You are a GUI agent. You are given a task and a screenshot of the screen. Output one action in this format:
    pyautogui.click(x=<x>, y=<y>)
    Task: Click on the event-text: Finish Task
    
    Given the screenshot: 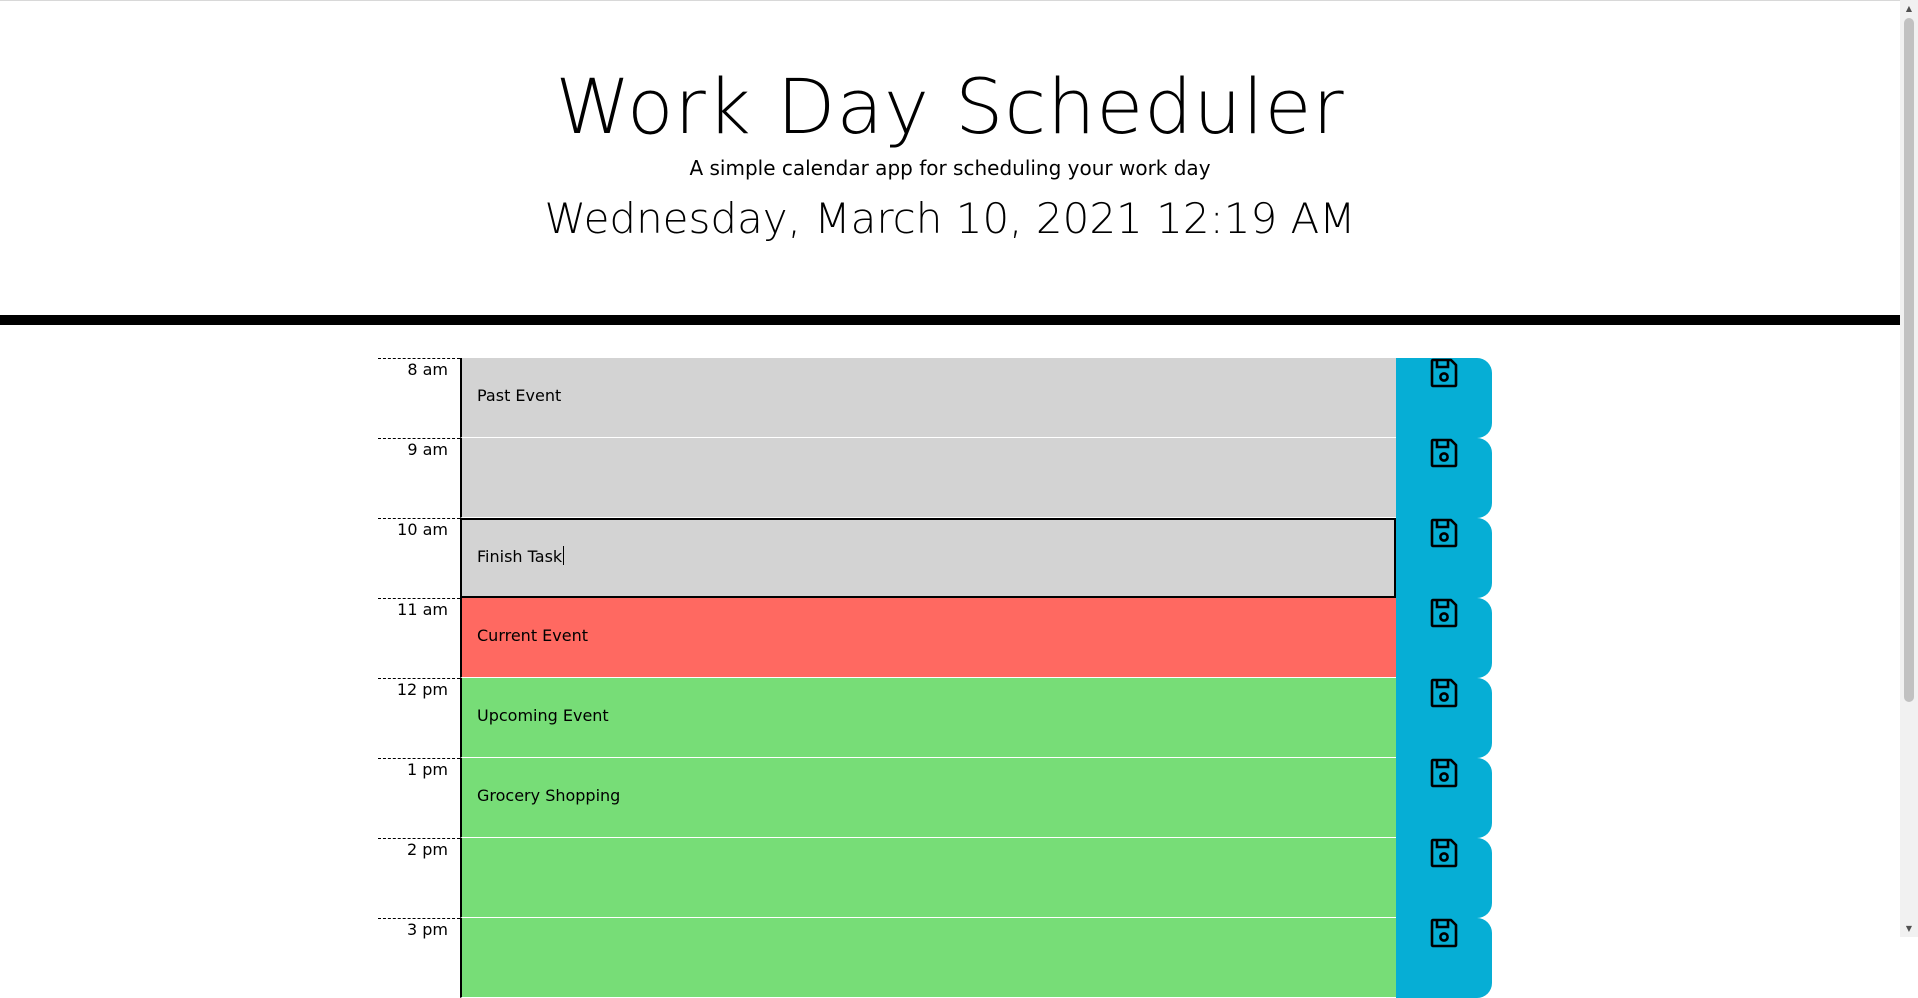 What is the action you would take?
    pyautogui.click(x=520, y=556)
    